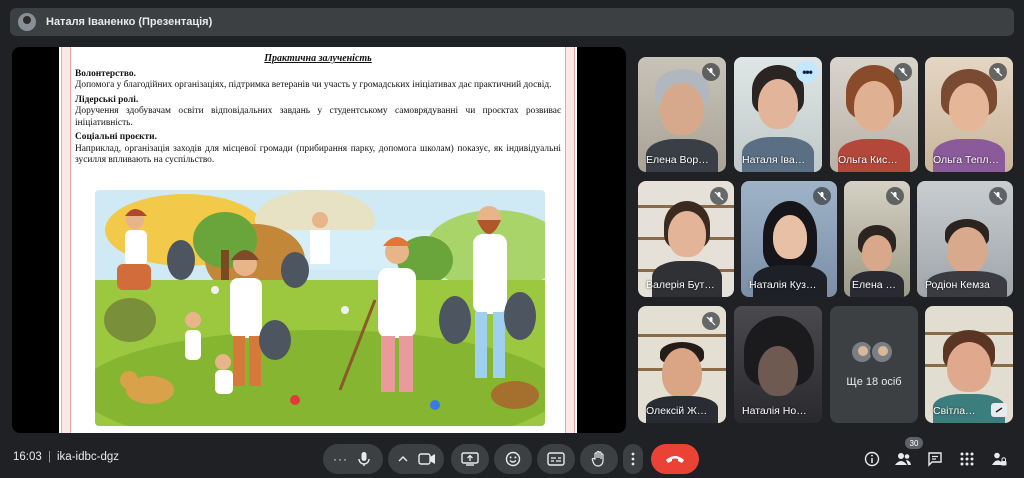 Image resolution: width=1024 pixels, height=478 pixels. What do you see at coordinates (882, 352) in the screenshot?
I see `avatar` at bounding box center [882, 352].